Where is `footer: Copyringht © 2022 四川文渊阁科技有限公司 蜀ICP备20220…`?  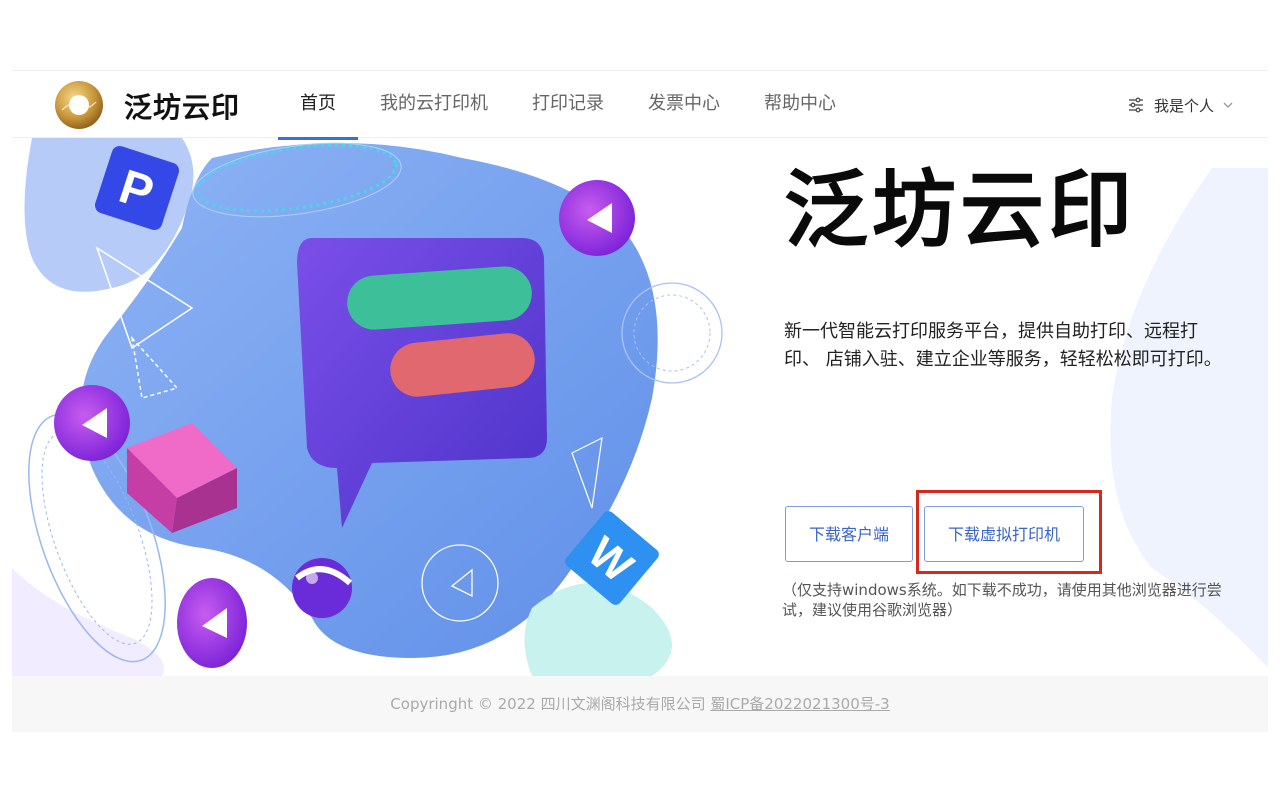
footer: Copyringht © 2022 四川文渊阁科技有限公司 蜀ICP备20220… is located at coordinates (640, 704).